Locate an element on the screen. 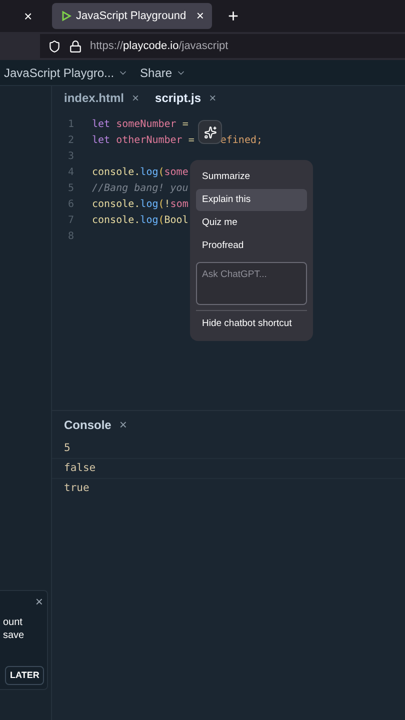 The width and height of the screenshot is (405, 720). tab-close-button: × is located at coordinates (200, 16).